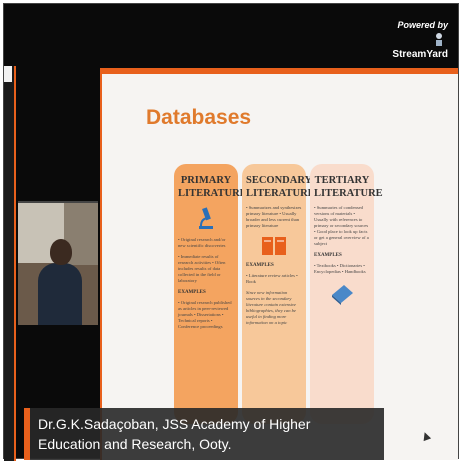 The image size is (462, 462). I want to click on column-title: SECONDARY LITERATURE, so click(280, 187).